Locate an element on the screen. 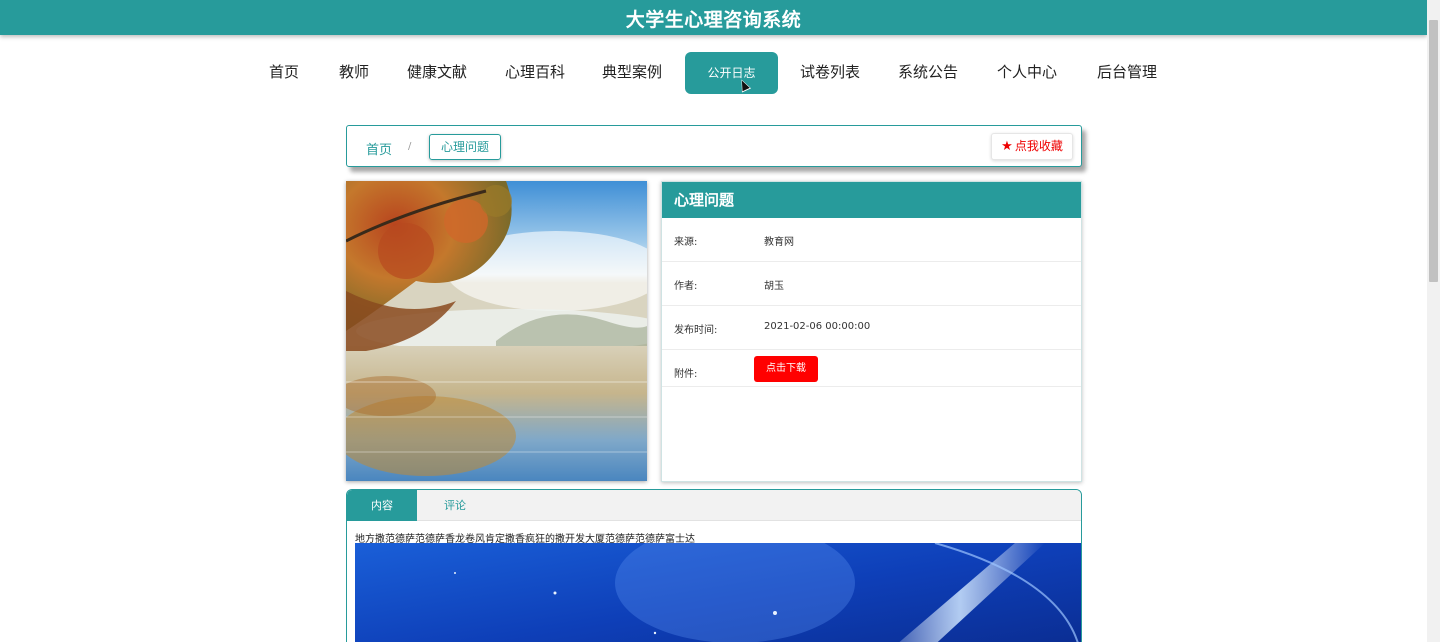 This screenshot has height=642, width=1440. nav-item-teacher: 教师 is located at coordinates (354, 73).